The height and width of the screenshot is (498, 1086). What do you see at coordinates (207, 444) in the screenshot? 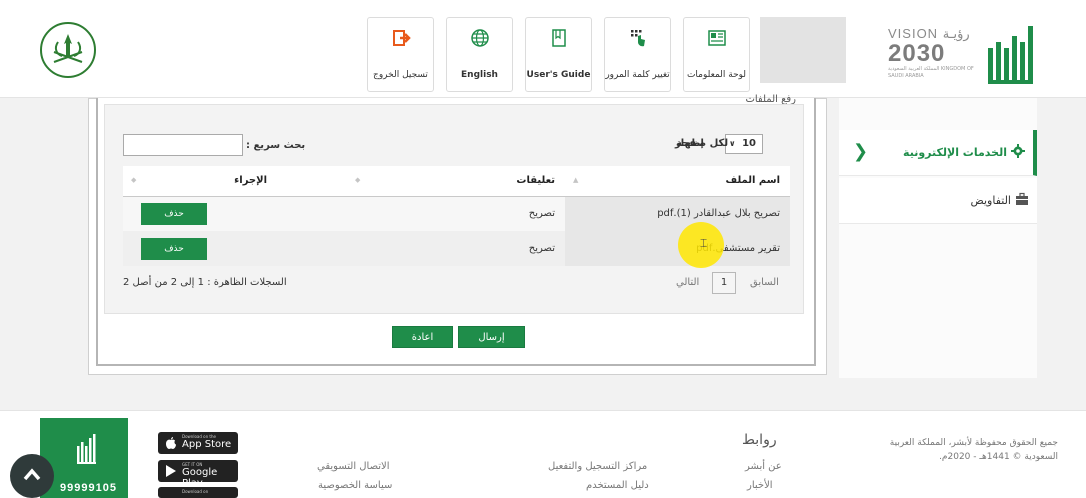
I see `app-store-text: App Store` at bounding box center [207, 444].